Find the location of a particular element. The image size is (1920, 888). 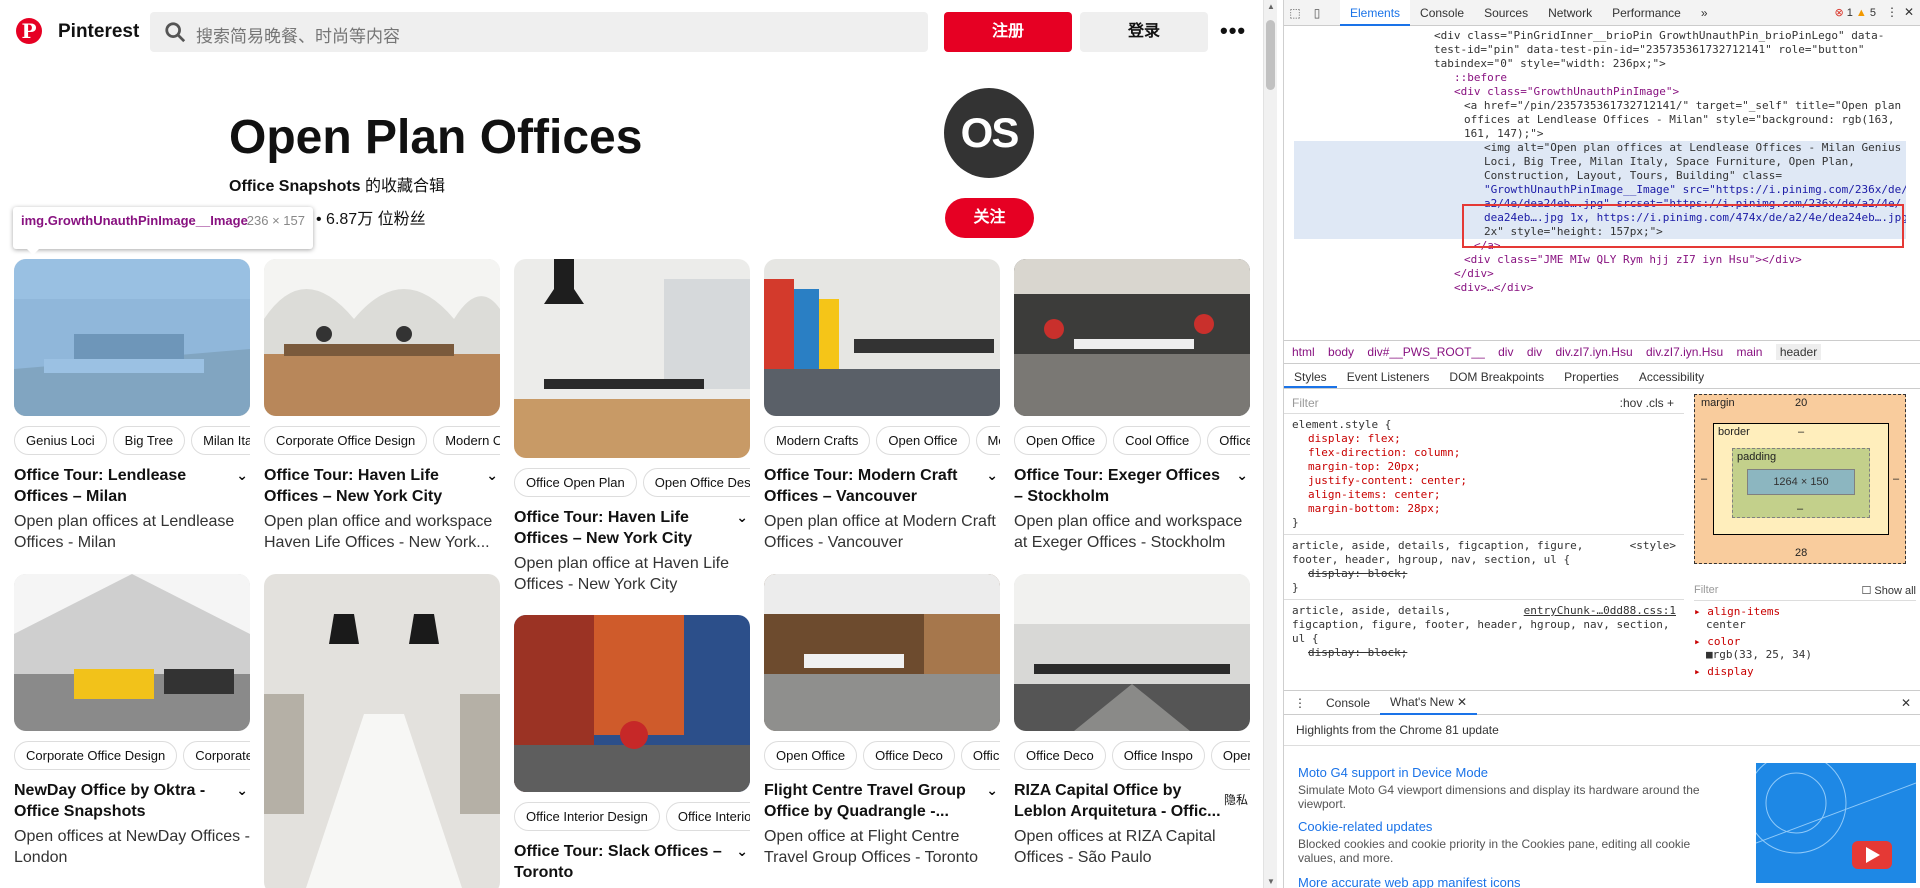

box-model-content: 1264 × 150 is located at coordinates (1801, 482).